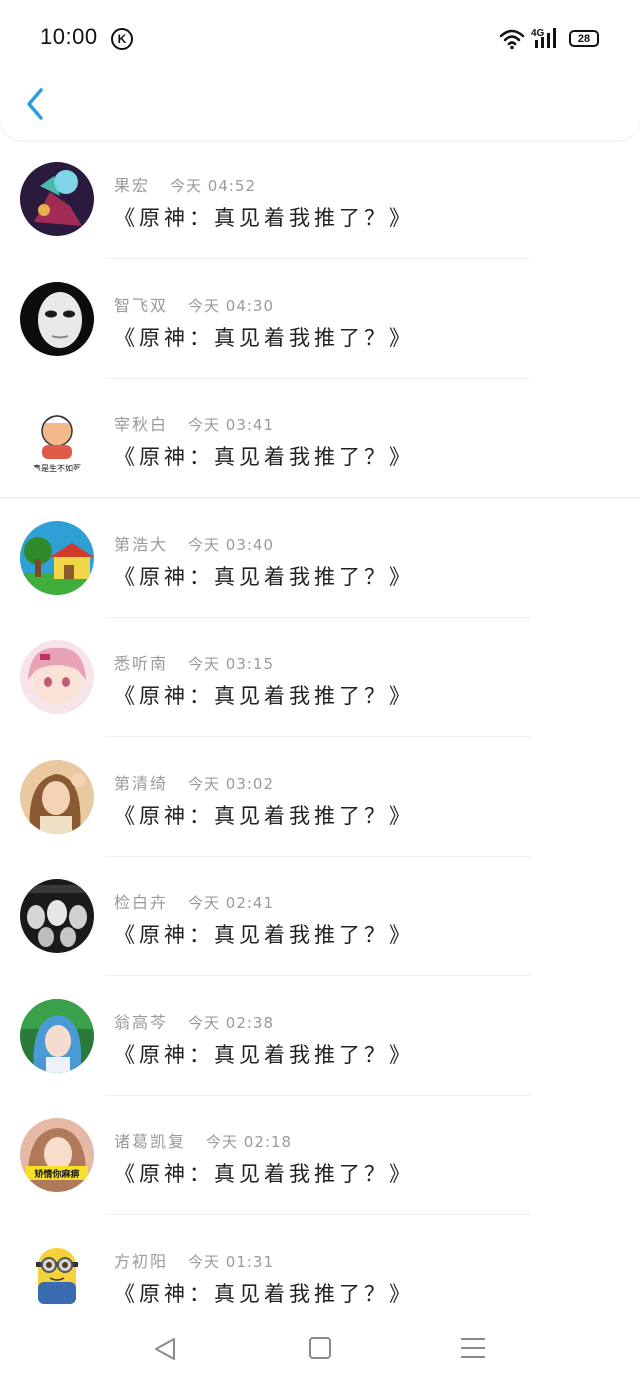 This screenshot has width=640, height=1387. What do you see at coordinates (141, 783) in the screenshot?
I see `username: 第清绮` at bounding box center [141, 783].